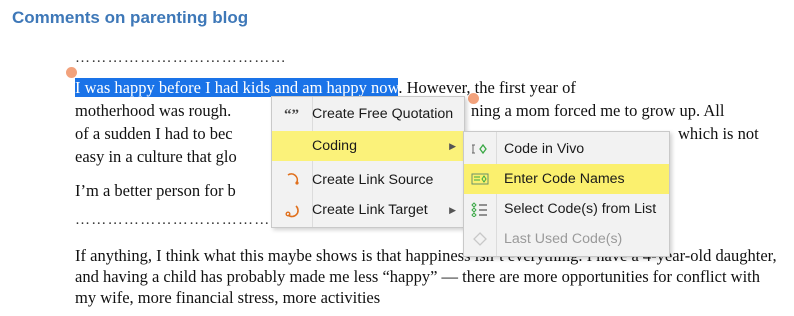 The height and width of the screenshot is (316, 794). What do you see at coordinates (480, 149) in the screenshot?
I see `code-in-vivo-icon` at bounding box center [480, 149].